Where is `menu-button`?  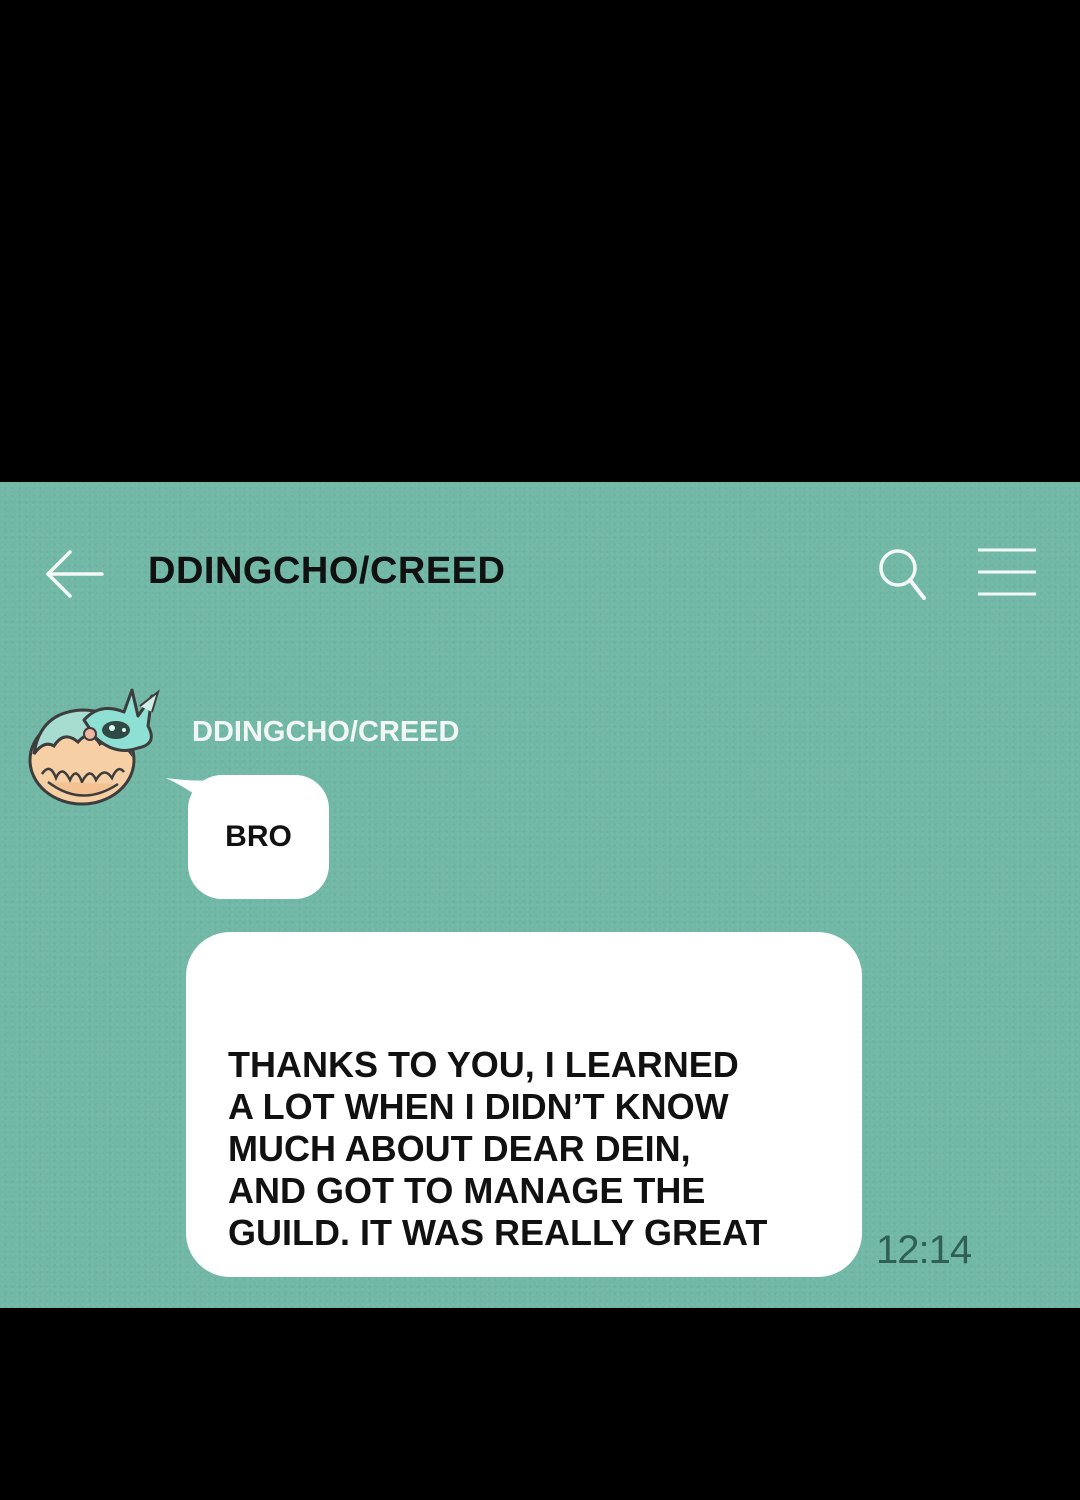 menu-button is located at coordinates (1007, 572).